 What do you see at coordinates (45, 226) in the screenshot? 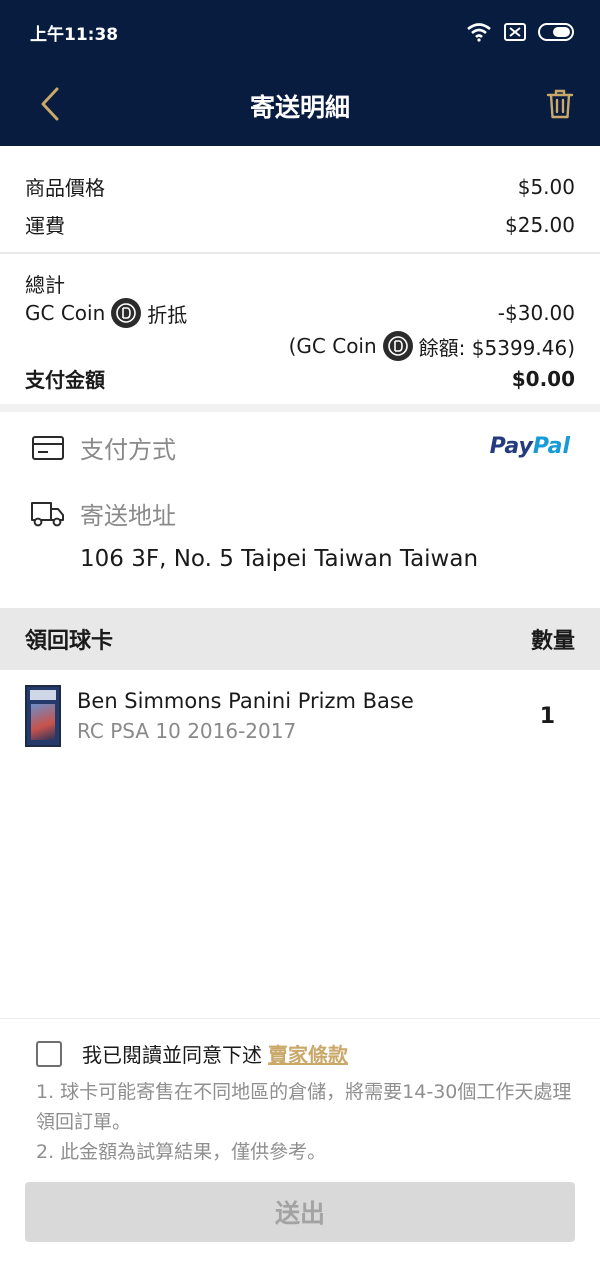
I see `shipping-fee-label: 運費` at bounding box center [45, 226].